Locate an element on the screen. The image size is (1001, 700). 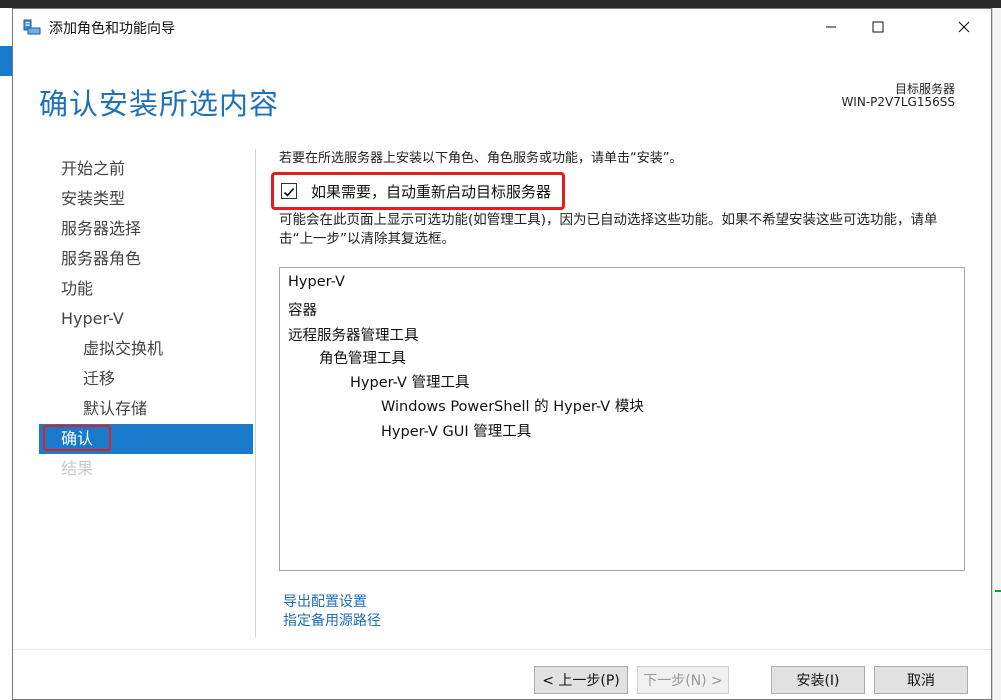
target-server-name: WIN-P2V7LG156SS is located at coordinates (898, 102).